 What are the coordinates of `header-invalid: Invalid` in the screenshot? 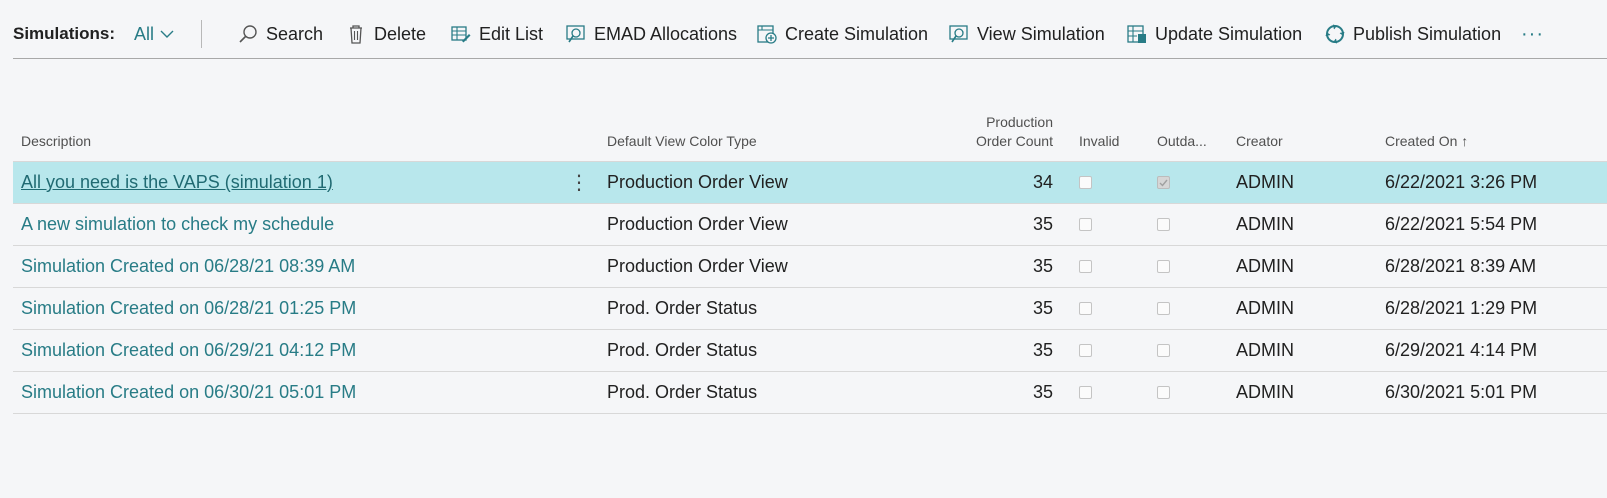 It's located at (1099, 141).